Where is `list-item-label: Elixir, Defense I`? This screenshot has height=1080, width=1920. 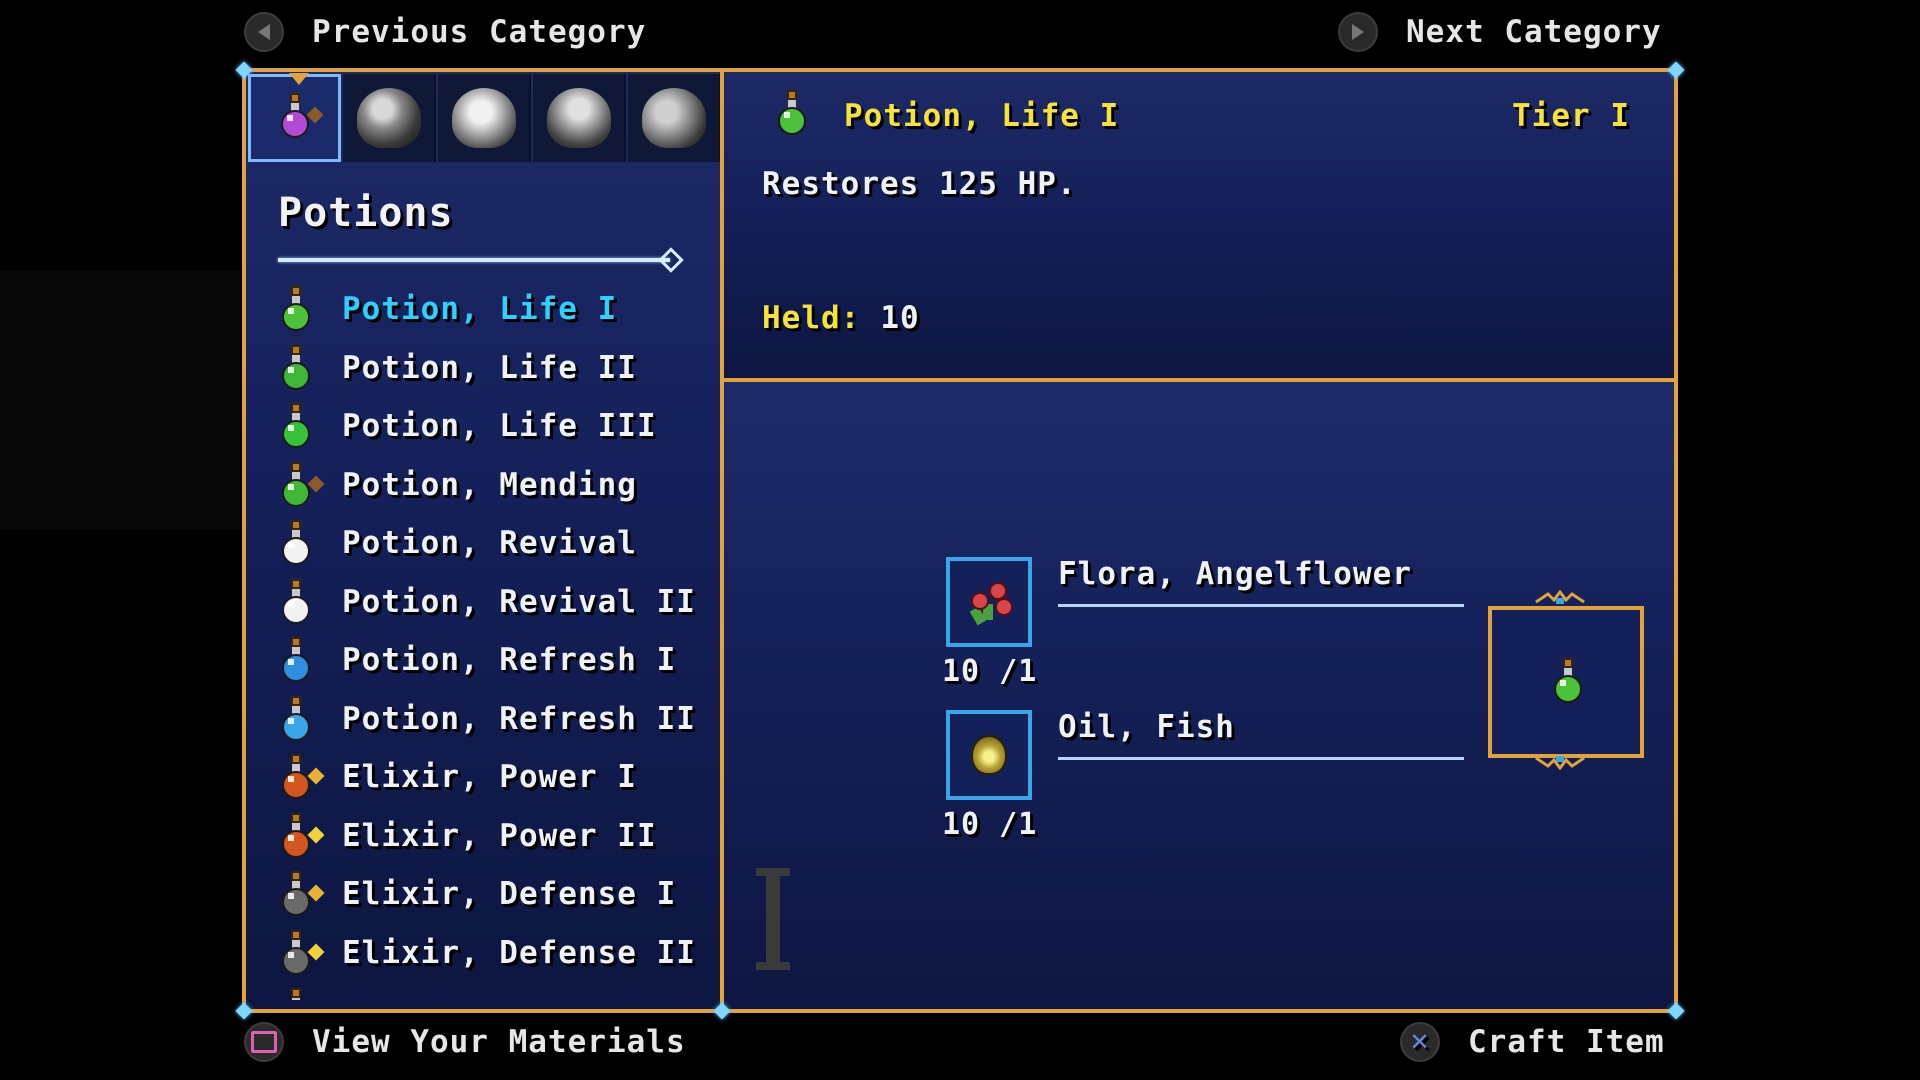 list-item-label: Elixir, Defense I is located at coordinates (509, 894).